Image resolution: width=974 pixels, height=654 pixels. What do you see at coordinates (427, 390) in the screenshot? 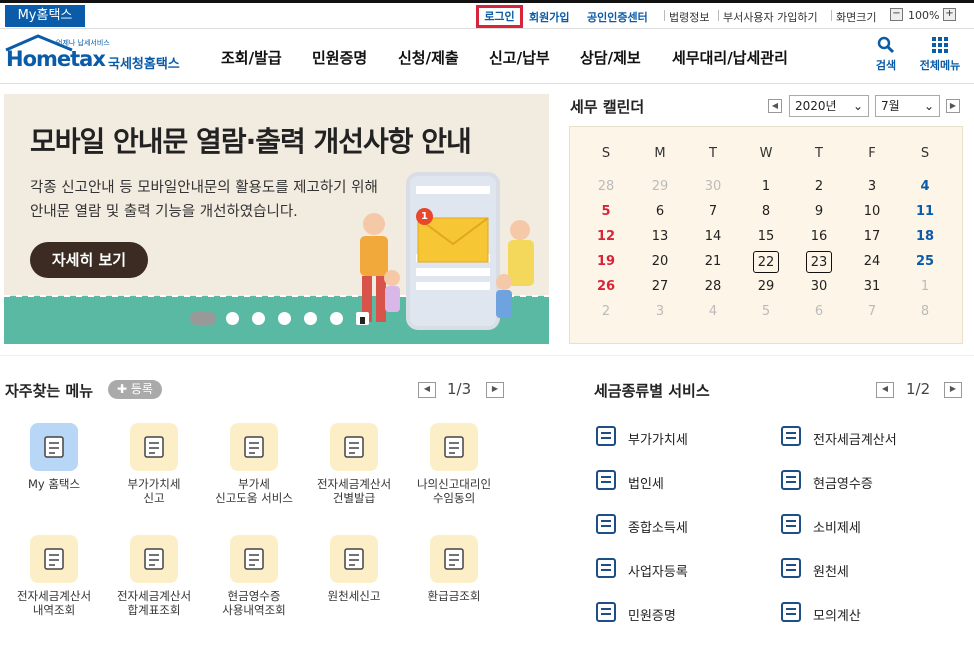
I see `favorites-prev-button: ◀` at bounding box center [427, 390].